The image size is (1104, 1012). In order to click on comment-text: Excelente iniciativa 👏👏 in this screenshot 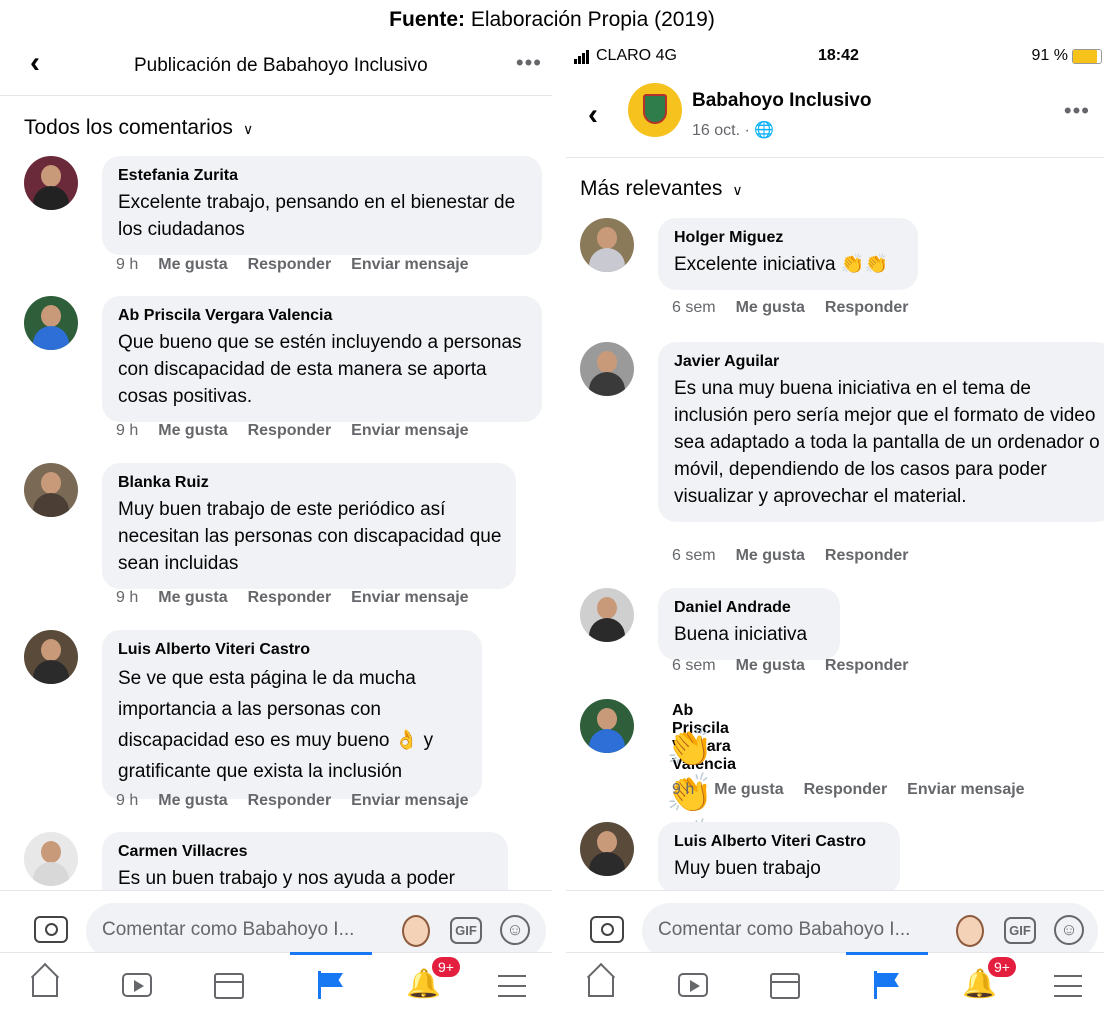, I will do `click(781, 264)`.